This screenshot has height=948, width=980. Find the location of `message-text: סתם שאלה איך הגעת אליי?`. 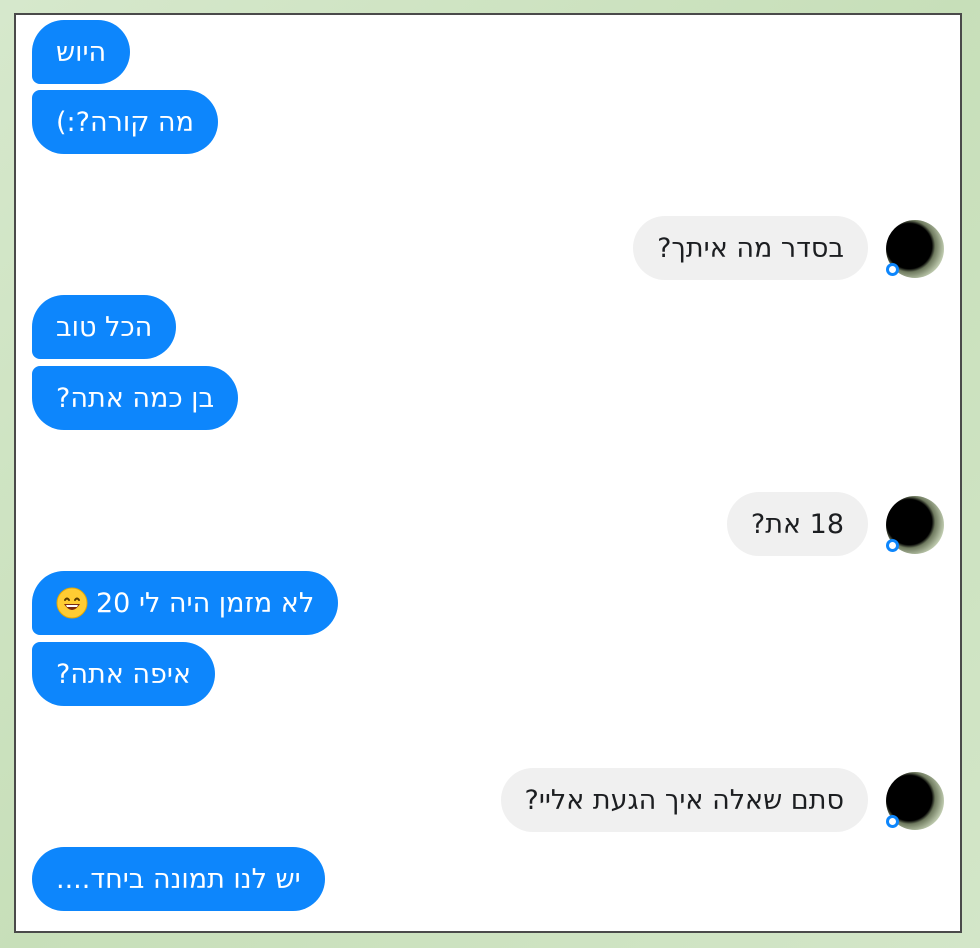

message-text: סתם שאלה איך הגעת אליי? is located at coordinates (684, 800).